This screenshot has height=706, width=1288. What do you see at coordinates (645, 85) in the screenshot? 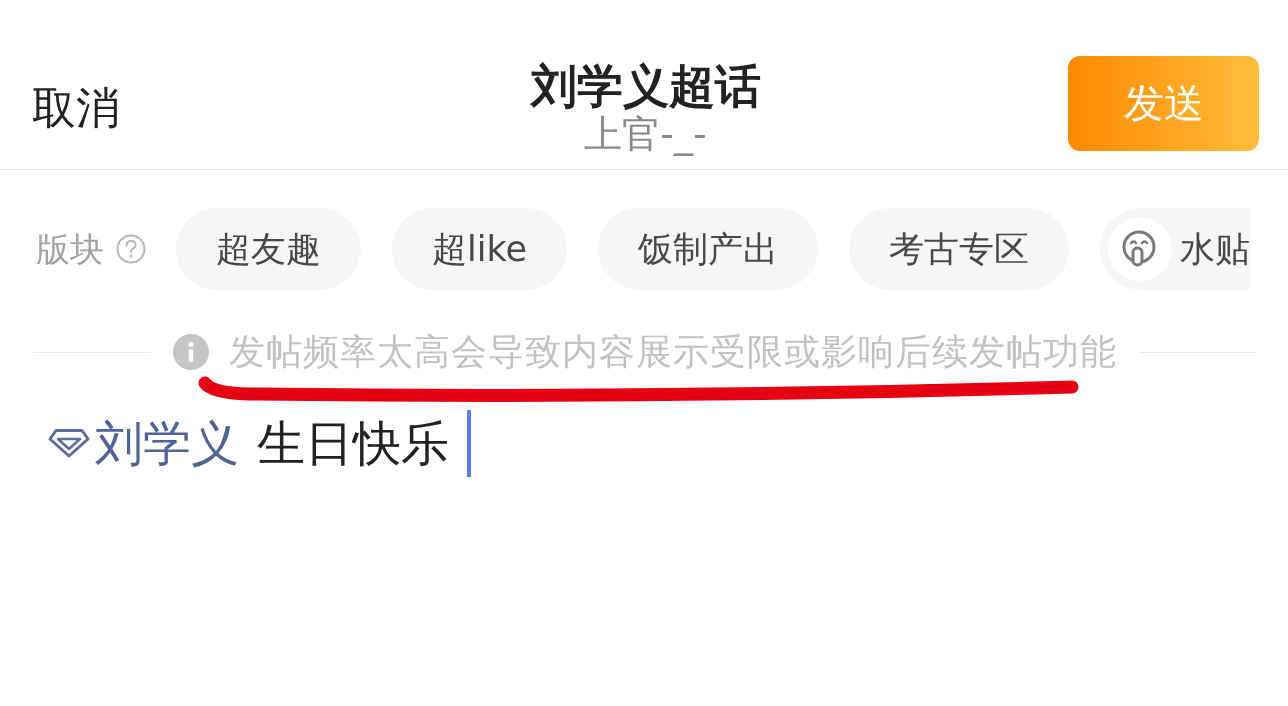
I see `page-title: 刘学义超话` at bounding box center [645, 85].